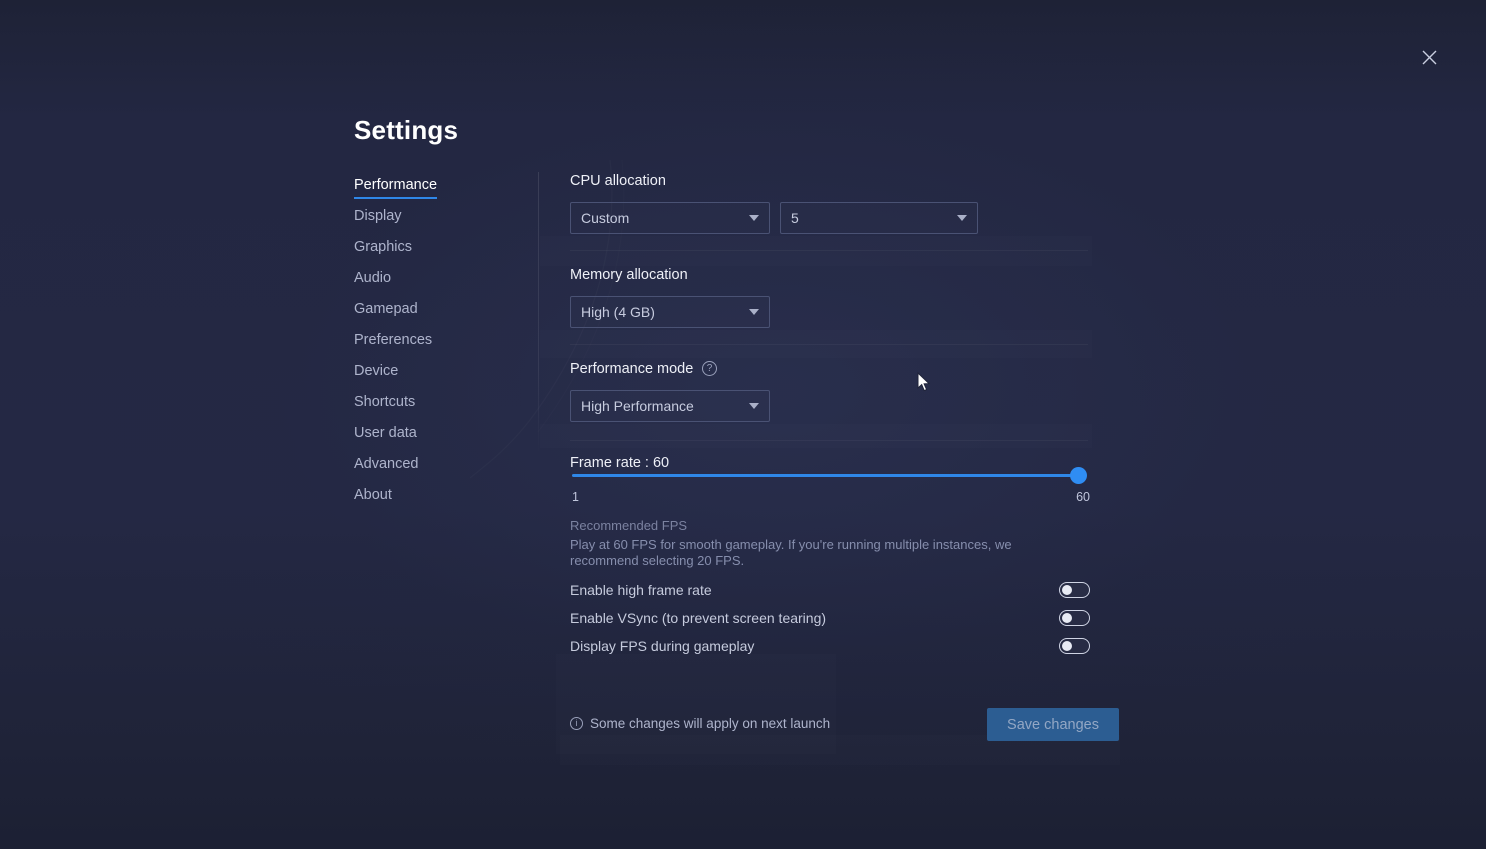  What do you see at coordinates (641, 590) in the screenshot?
I see `toggle-label: Enable high frame rate` at bounding box center [641, 590].